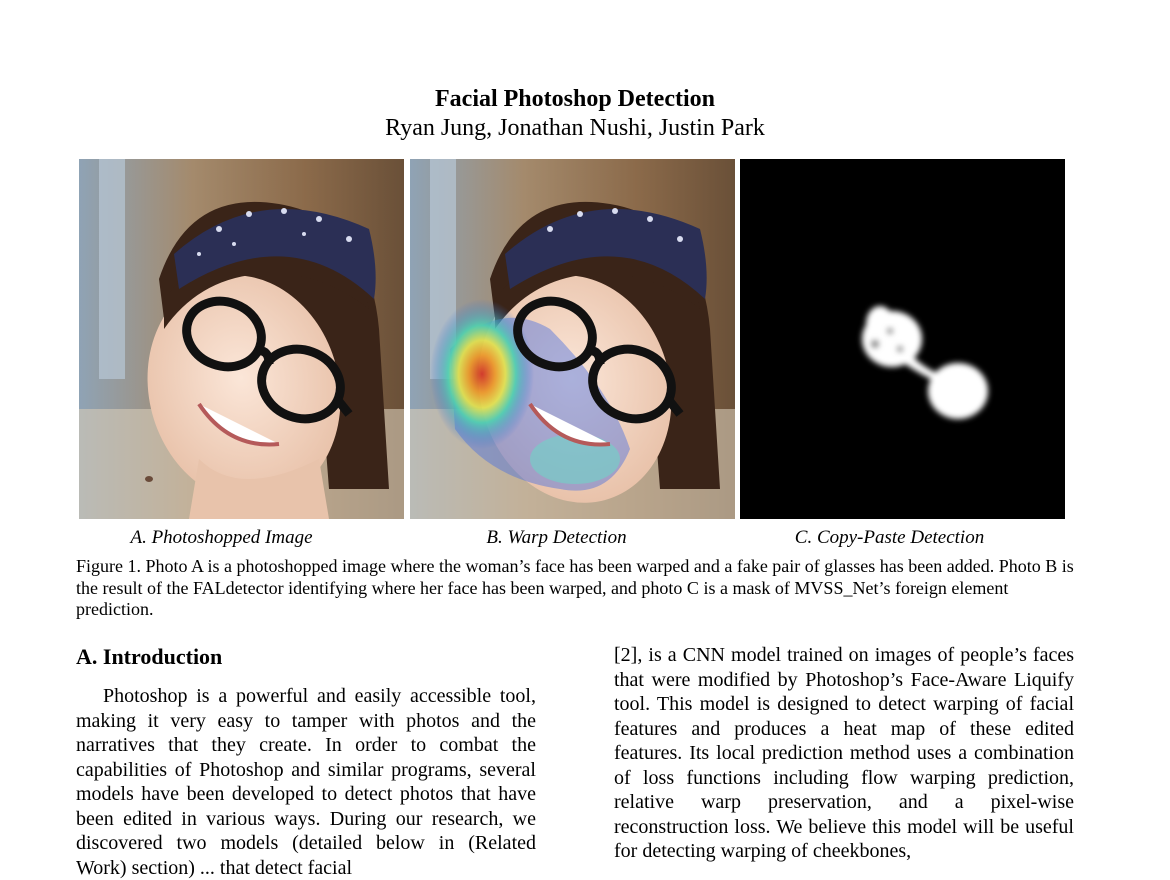  What do you see at coordinates (575, 128) in the screenshot?
I see `paper-authors: Ryan Jung, Jonathan Nushi, Justin Park` at bounding box center [575, 128].